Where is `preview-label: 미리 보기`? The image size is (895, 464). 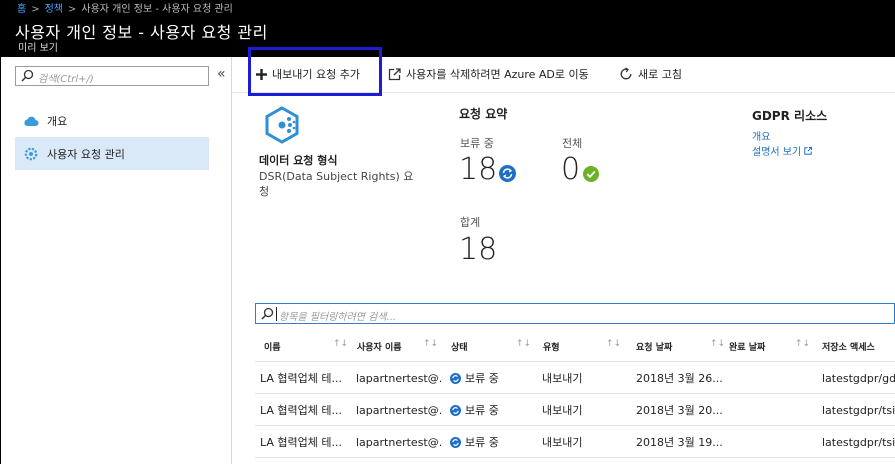 preview-label: 미리 보기 is located at coordinates (38, 48).